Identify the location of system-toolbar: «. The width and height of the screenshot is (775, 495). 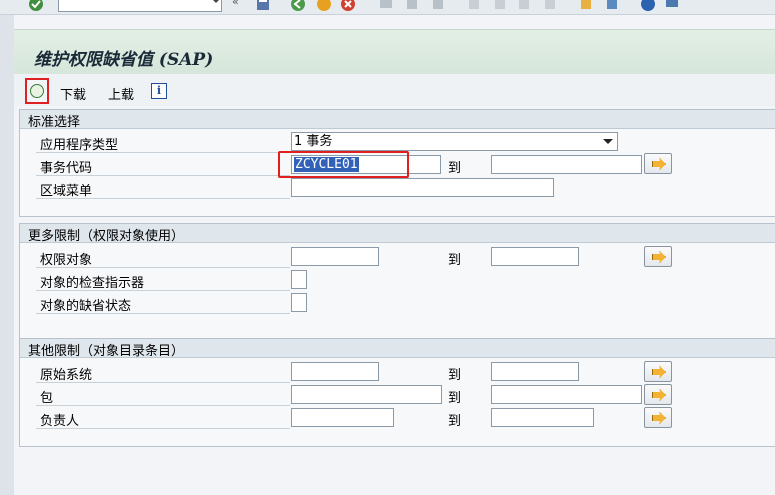
(387, 7).